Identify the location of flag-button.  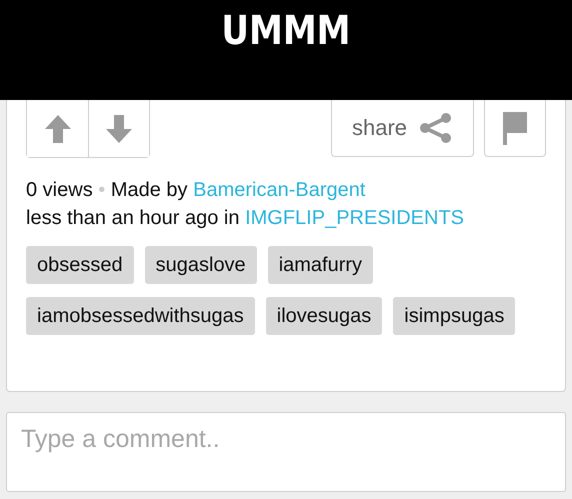
(515, 128).